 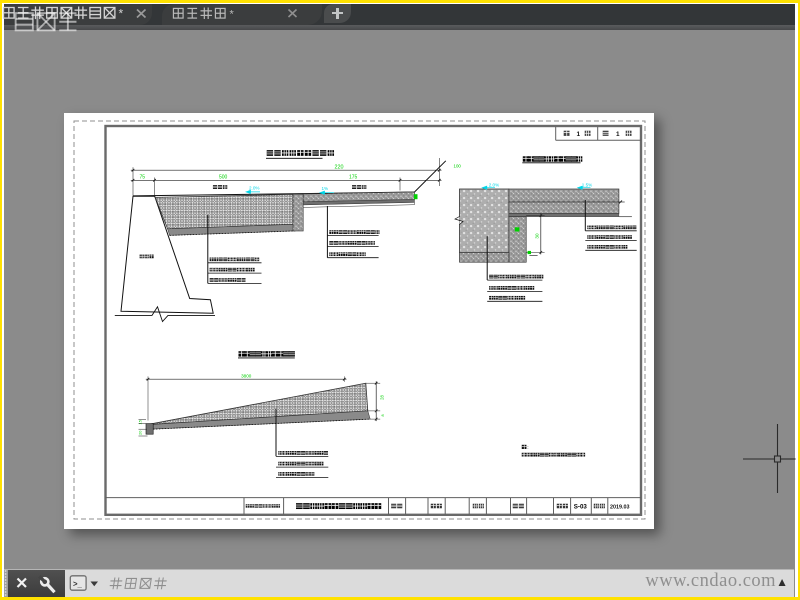 I want to click on svg-text: 100, so click(x=458, y=166).